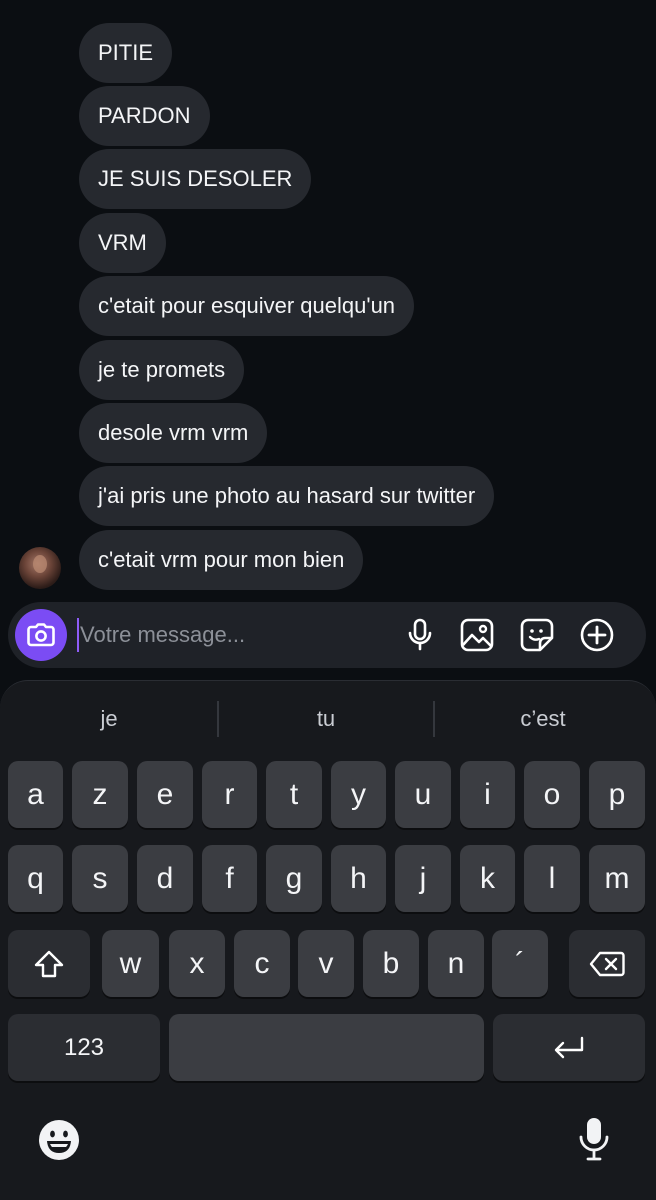 Image resolution: width=656 pixels, height=1200 pixels. I want to click on shift-icon, so click(49, 963).